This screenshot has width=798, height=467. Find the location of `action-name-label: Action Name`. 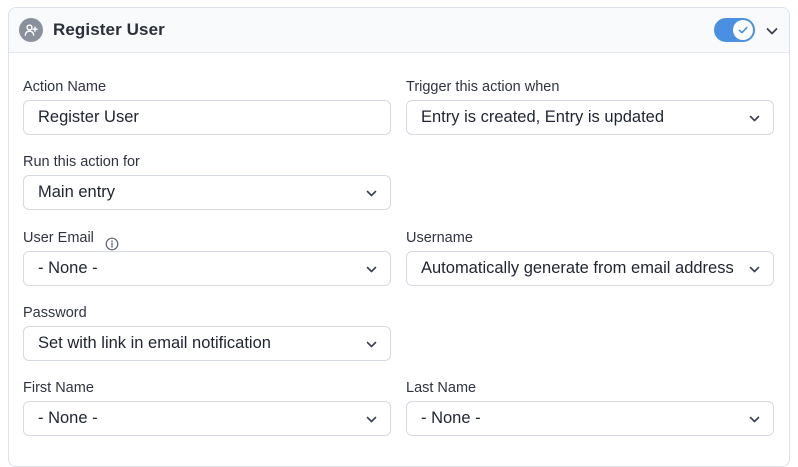

action-name-label: Action Name is located at coordinates (65, 87).